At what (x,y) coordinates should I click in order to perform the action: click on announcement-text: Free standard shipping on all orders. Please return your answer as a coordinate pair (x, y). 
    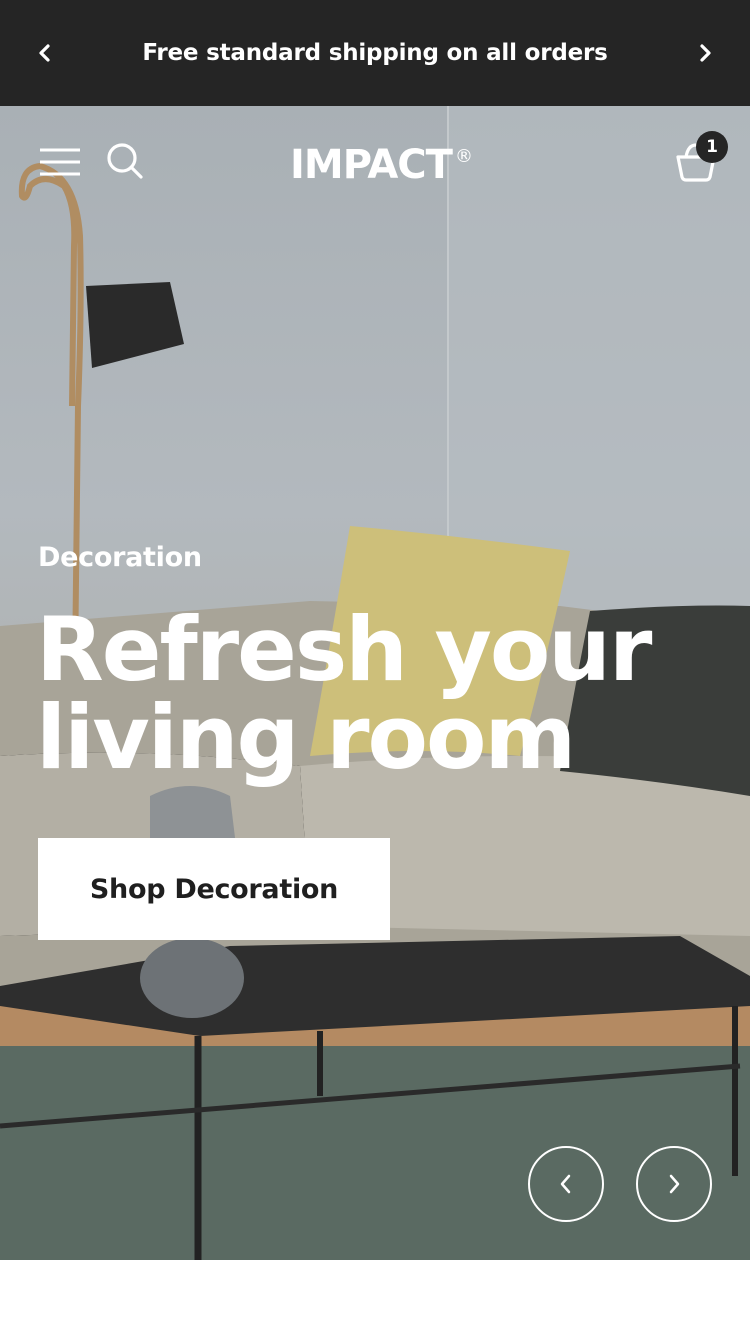
    Looking at the image, I should click on (375, 53).